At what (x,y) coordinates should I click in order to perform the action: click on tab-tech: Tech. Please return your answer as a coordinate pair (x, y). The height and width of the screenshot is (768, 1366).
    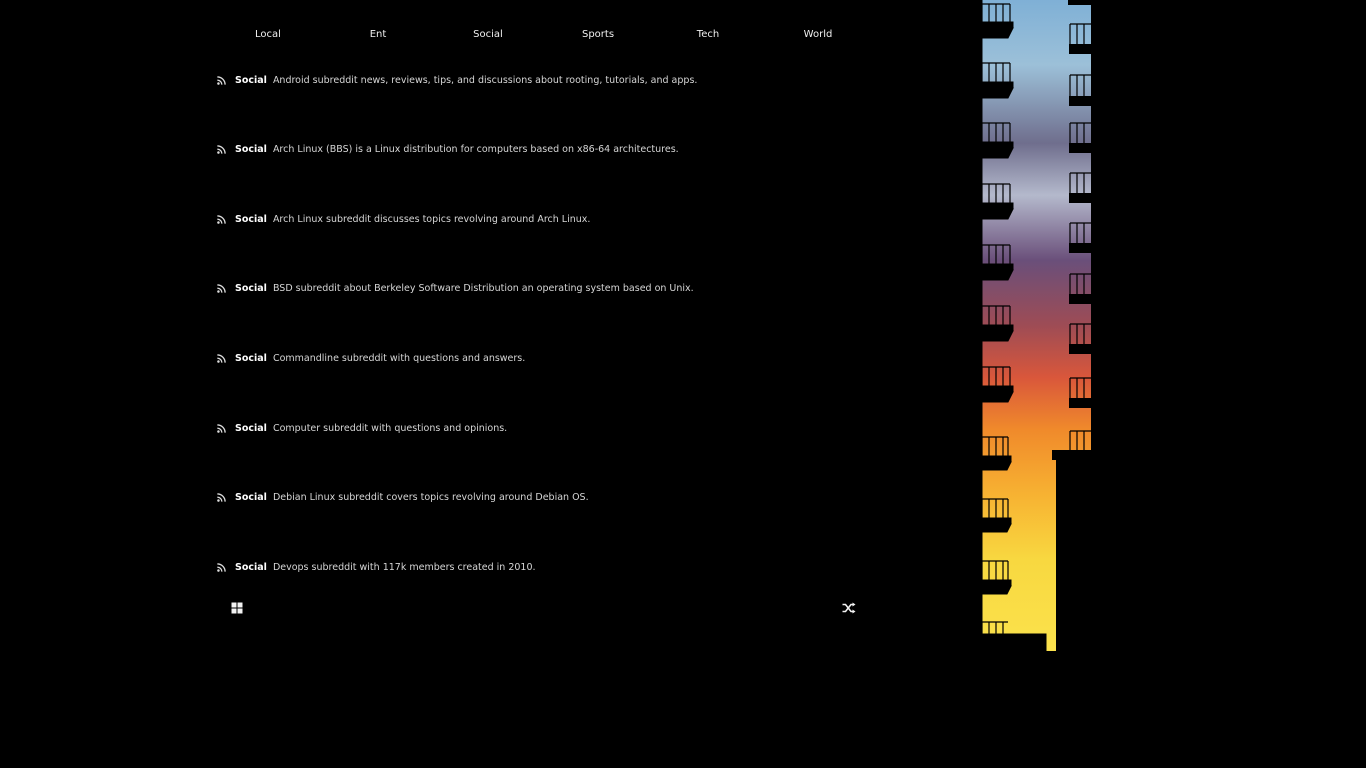
    Looking at the image, I should click on (708, 34).